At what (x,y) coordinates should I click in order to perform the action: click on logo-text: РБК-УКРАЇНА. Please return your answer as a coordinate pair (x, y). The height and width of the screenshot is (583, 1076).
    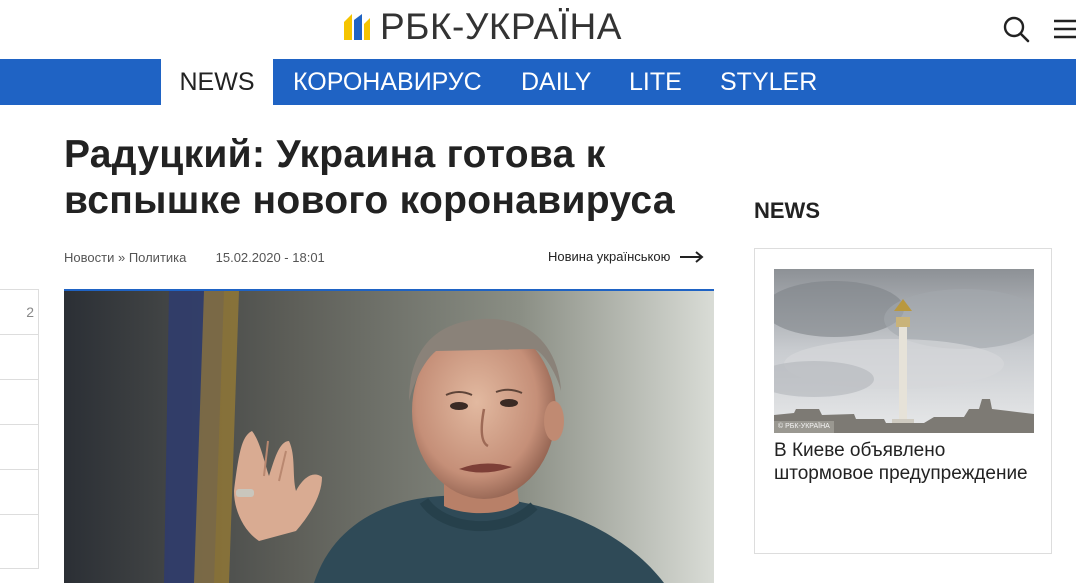
    Looking at the image, I should click on (501, 26).